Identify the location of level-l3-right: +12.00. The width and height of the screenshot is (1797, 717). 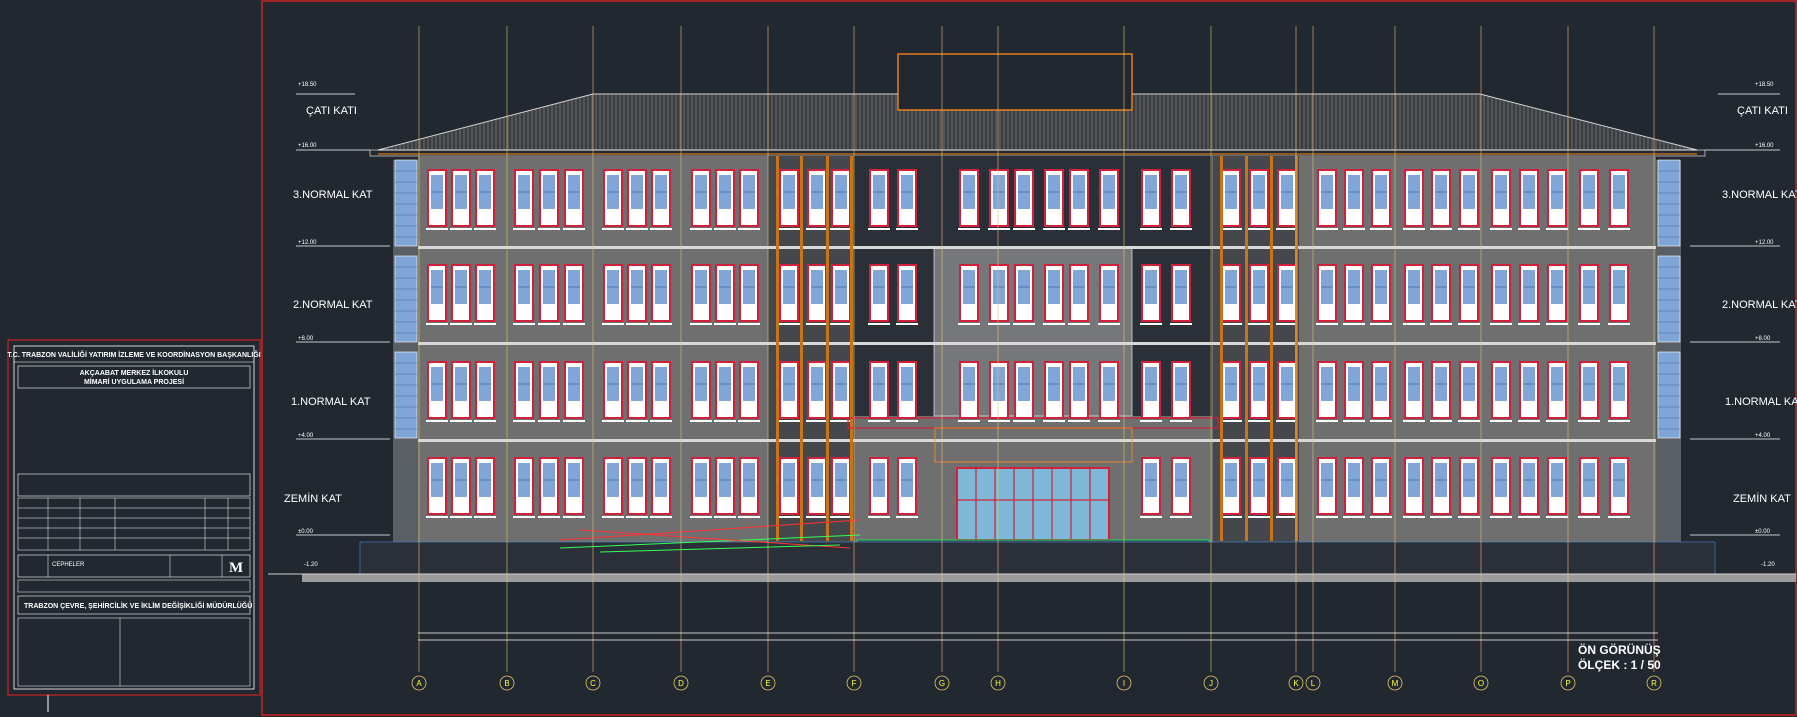
(1764, 243).